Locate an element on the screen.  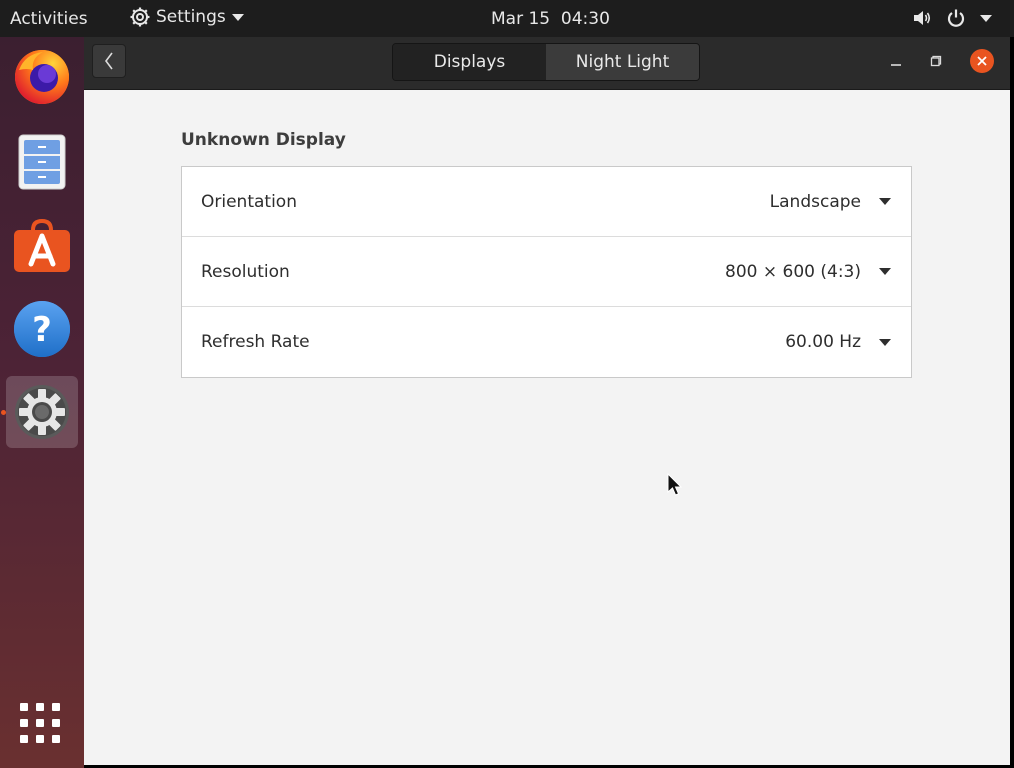
resolution-value: 800 × 600 (4:3) is located at coordinates (793, 271).